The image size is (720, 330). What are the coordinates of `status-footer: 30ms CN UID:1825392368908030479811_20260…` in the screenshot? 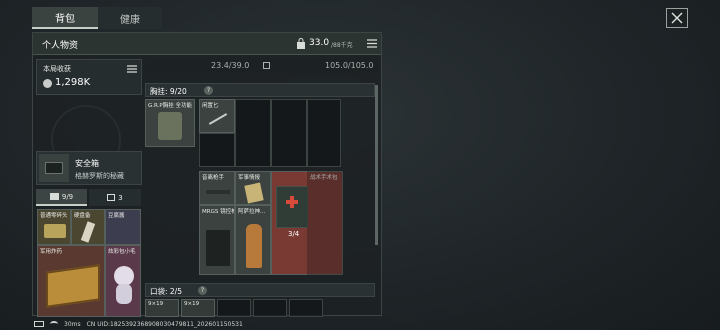 It's located at (360, 324).